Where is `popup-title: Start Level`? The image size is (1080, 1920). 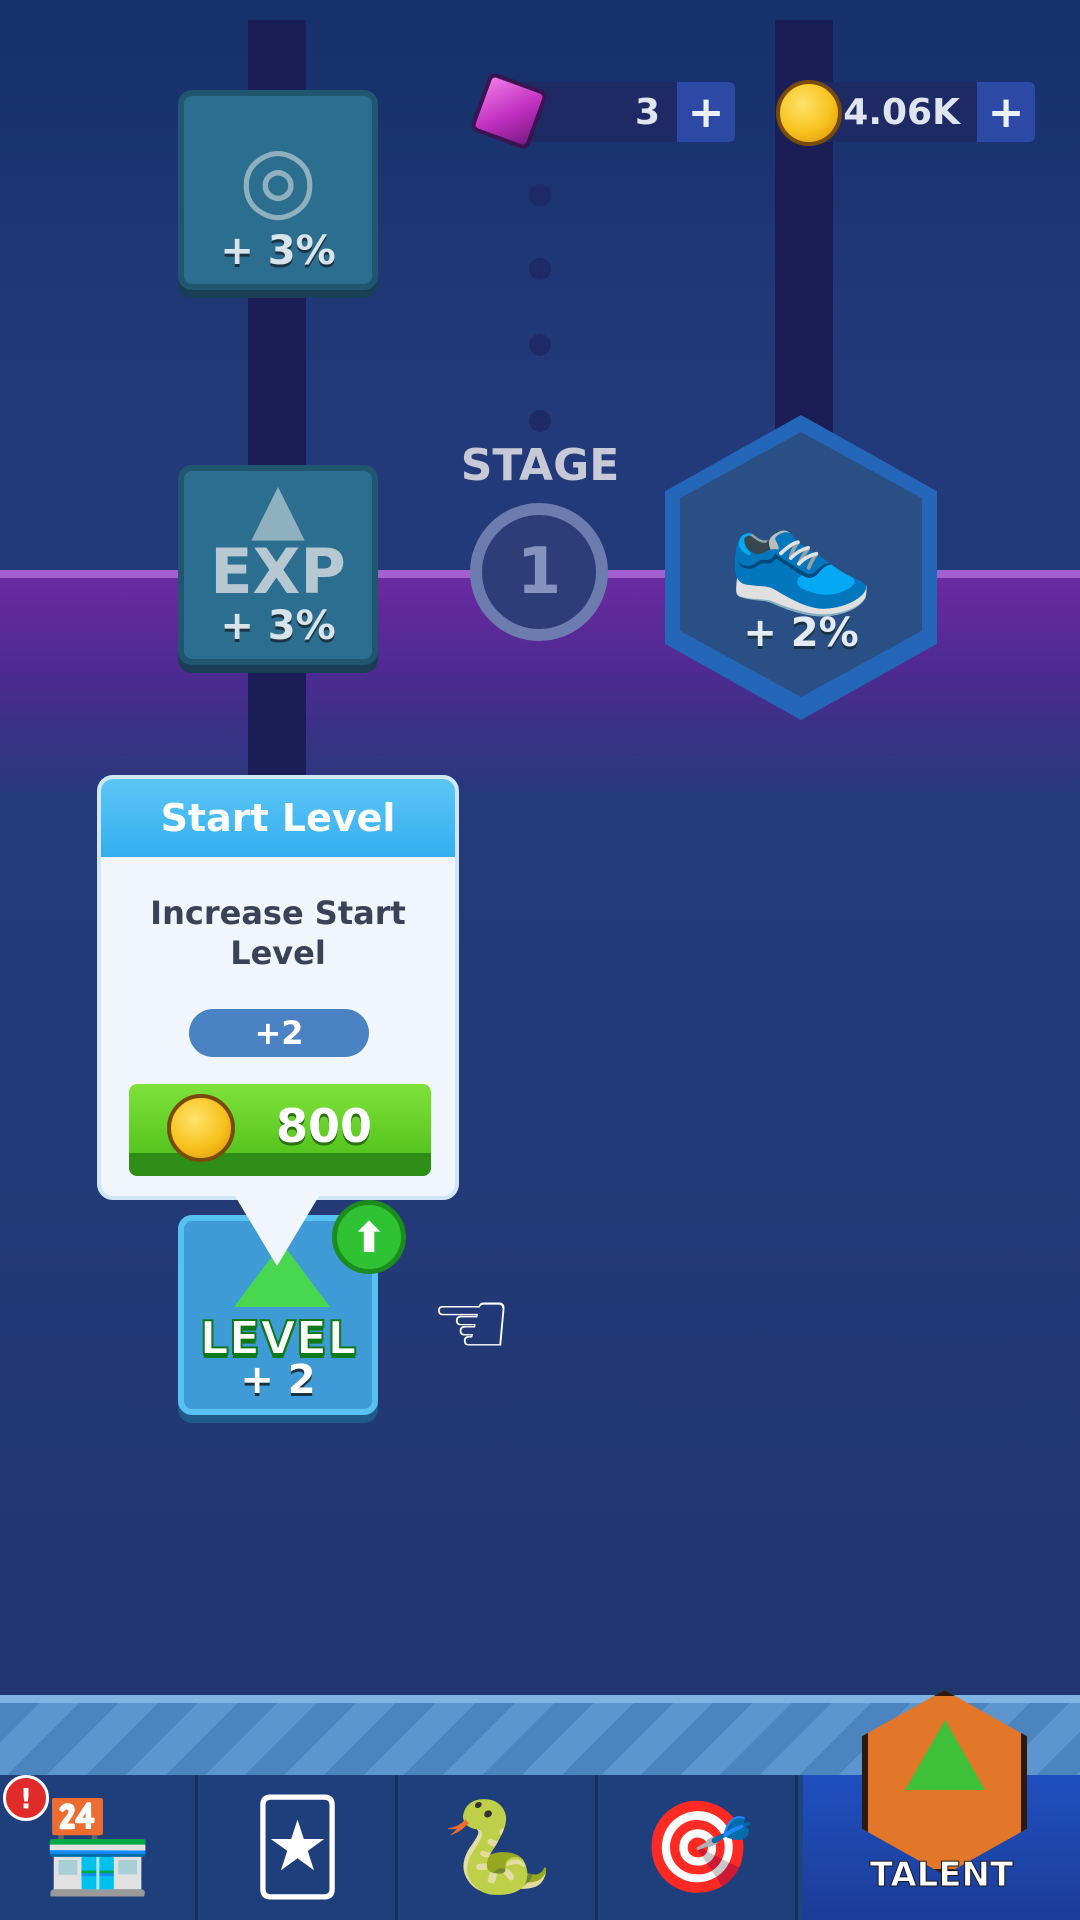
popup-title: Start Level is located at coordinates (278, 818).